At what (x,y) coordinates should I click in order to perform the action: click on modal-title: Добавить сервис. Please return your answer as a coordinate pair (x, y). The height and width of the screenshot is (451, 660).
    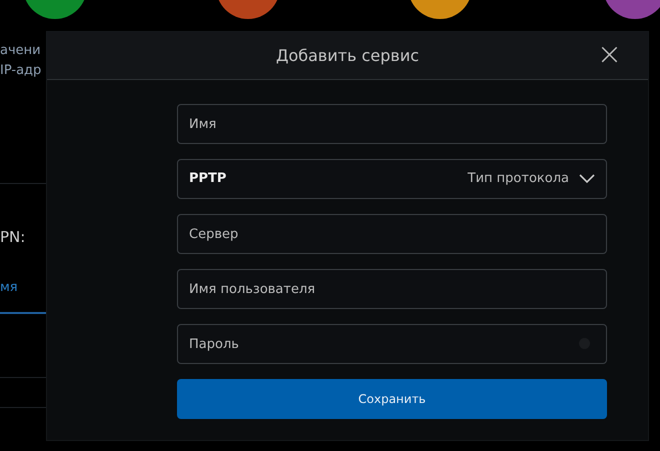
    Looking at the image, I should click on (348, 55).